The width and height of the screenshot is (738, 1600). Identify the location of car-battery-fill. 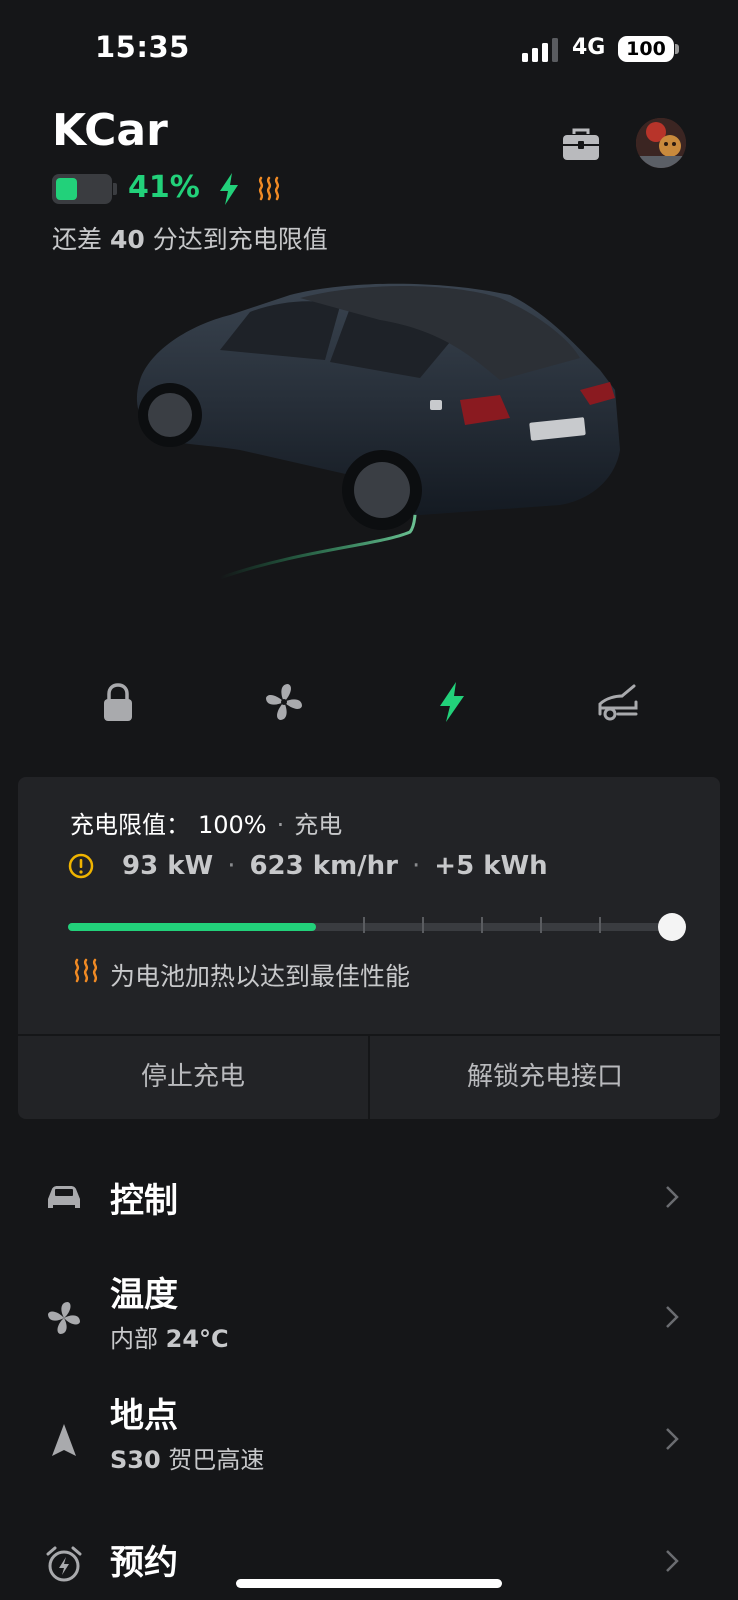
(66, 189).